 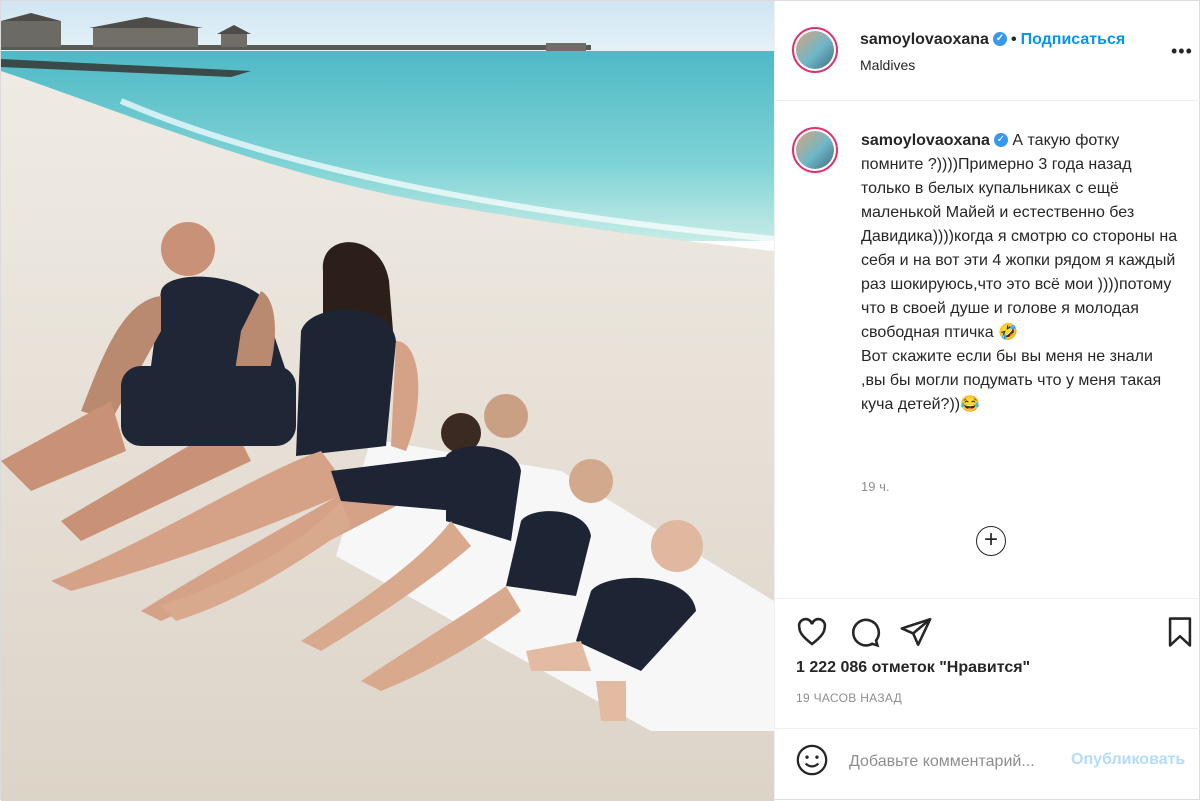 I want to click on plus-circle-icon: +, so click(x=991, y=541).